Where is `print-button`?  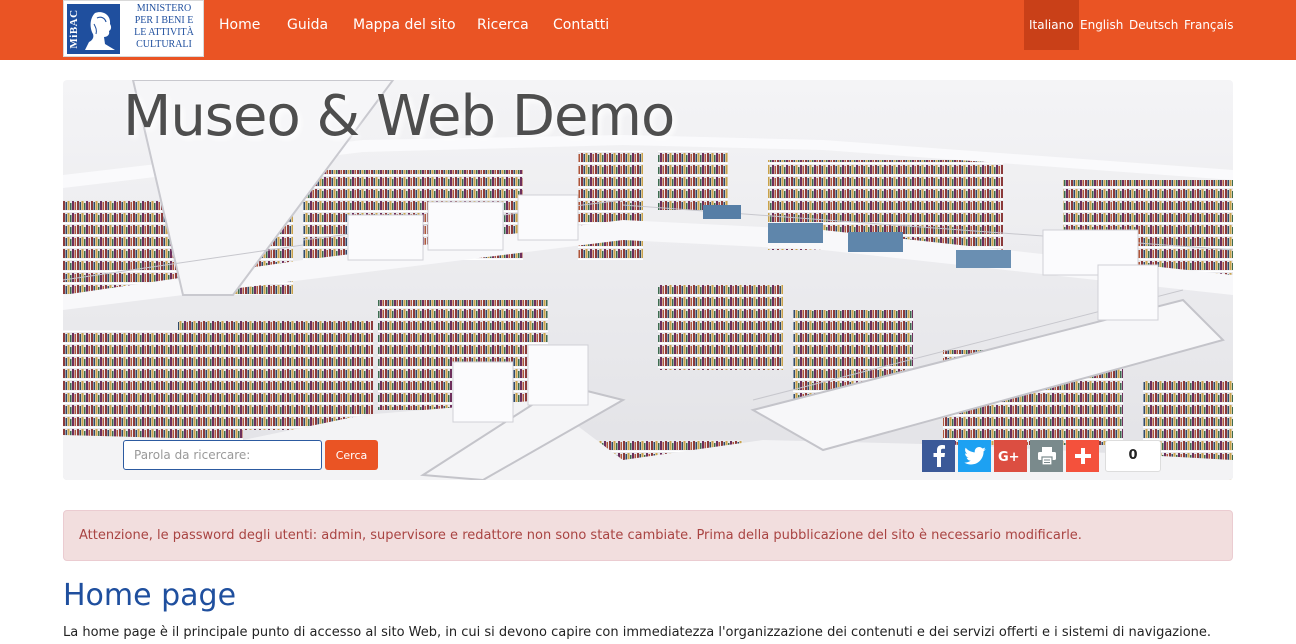
print-button is located at coordinates (1046, 456).